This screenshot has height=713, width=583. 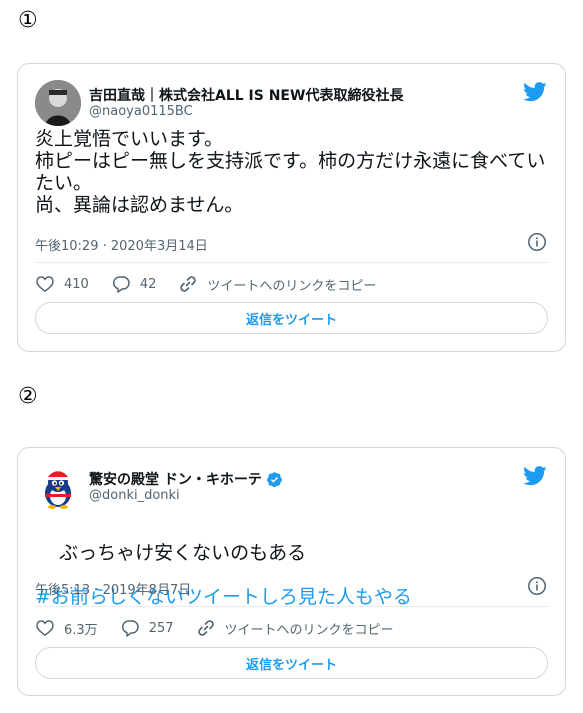 I want to click on display-name: 吉田直哉｜株式会社ALL IS NEW代表取締役社長, so click(x=246, y=95).